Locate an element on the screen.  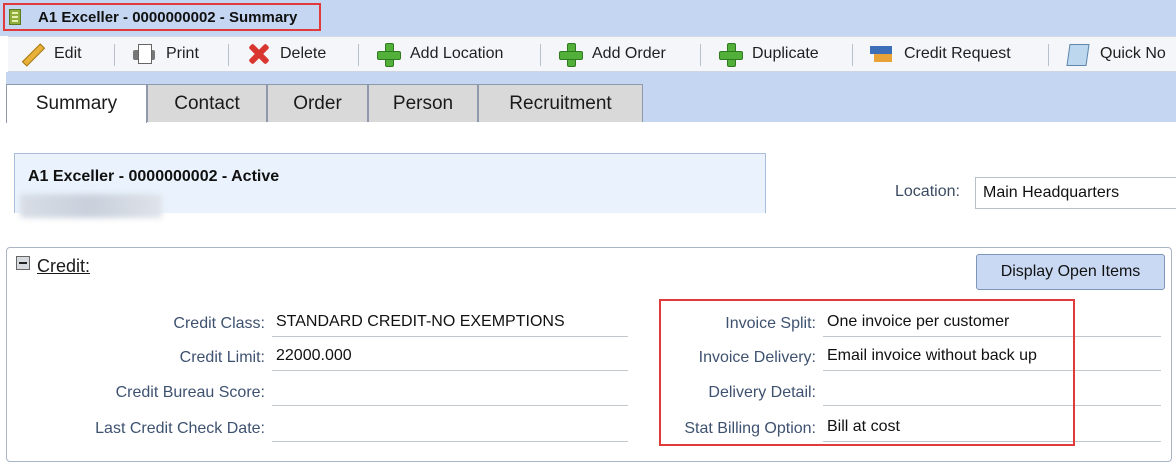
tab-order: Order is located at coordinates (317, 103).